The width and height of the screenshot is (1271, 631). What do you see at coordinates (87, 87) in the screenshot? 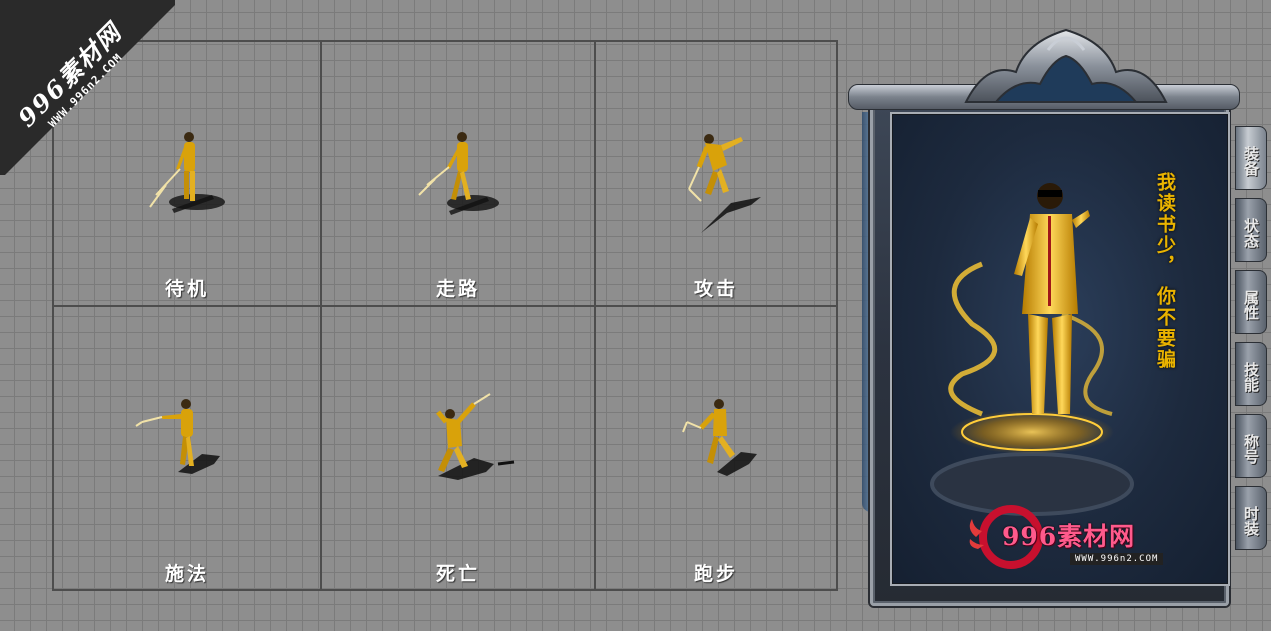
I see `corner-watermark: 996素材网 WWW.996n2.COM` at bounding box center [87, 87].